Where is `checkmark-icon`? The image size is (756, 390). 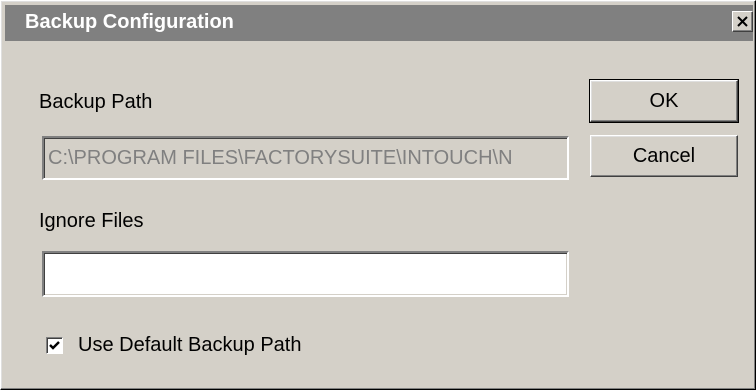
checkmark-icon is located at coordinates (54, 345).